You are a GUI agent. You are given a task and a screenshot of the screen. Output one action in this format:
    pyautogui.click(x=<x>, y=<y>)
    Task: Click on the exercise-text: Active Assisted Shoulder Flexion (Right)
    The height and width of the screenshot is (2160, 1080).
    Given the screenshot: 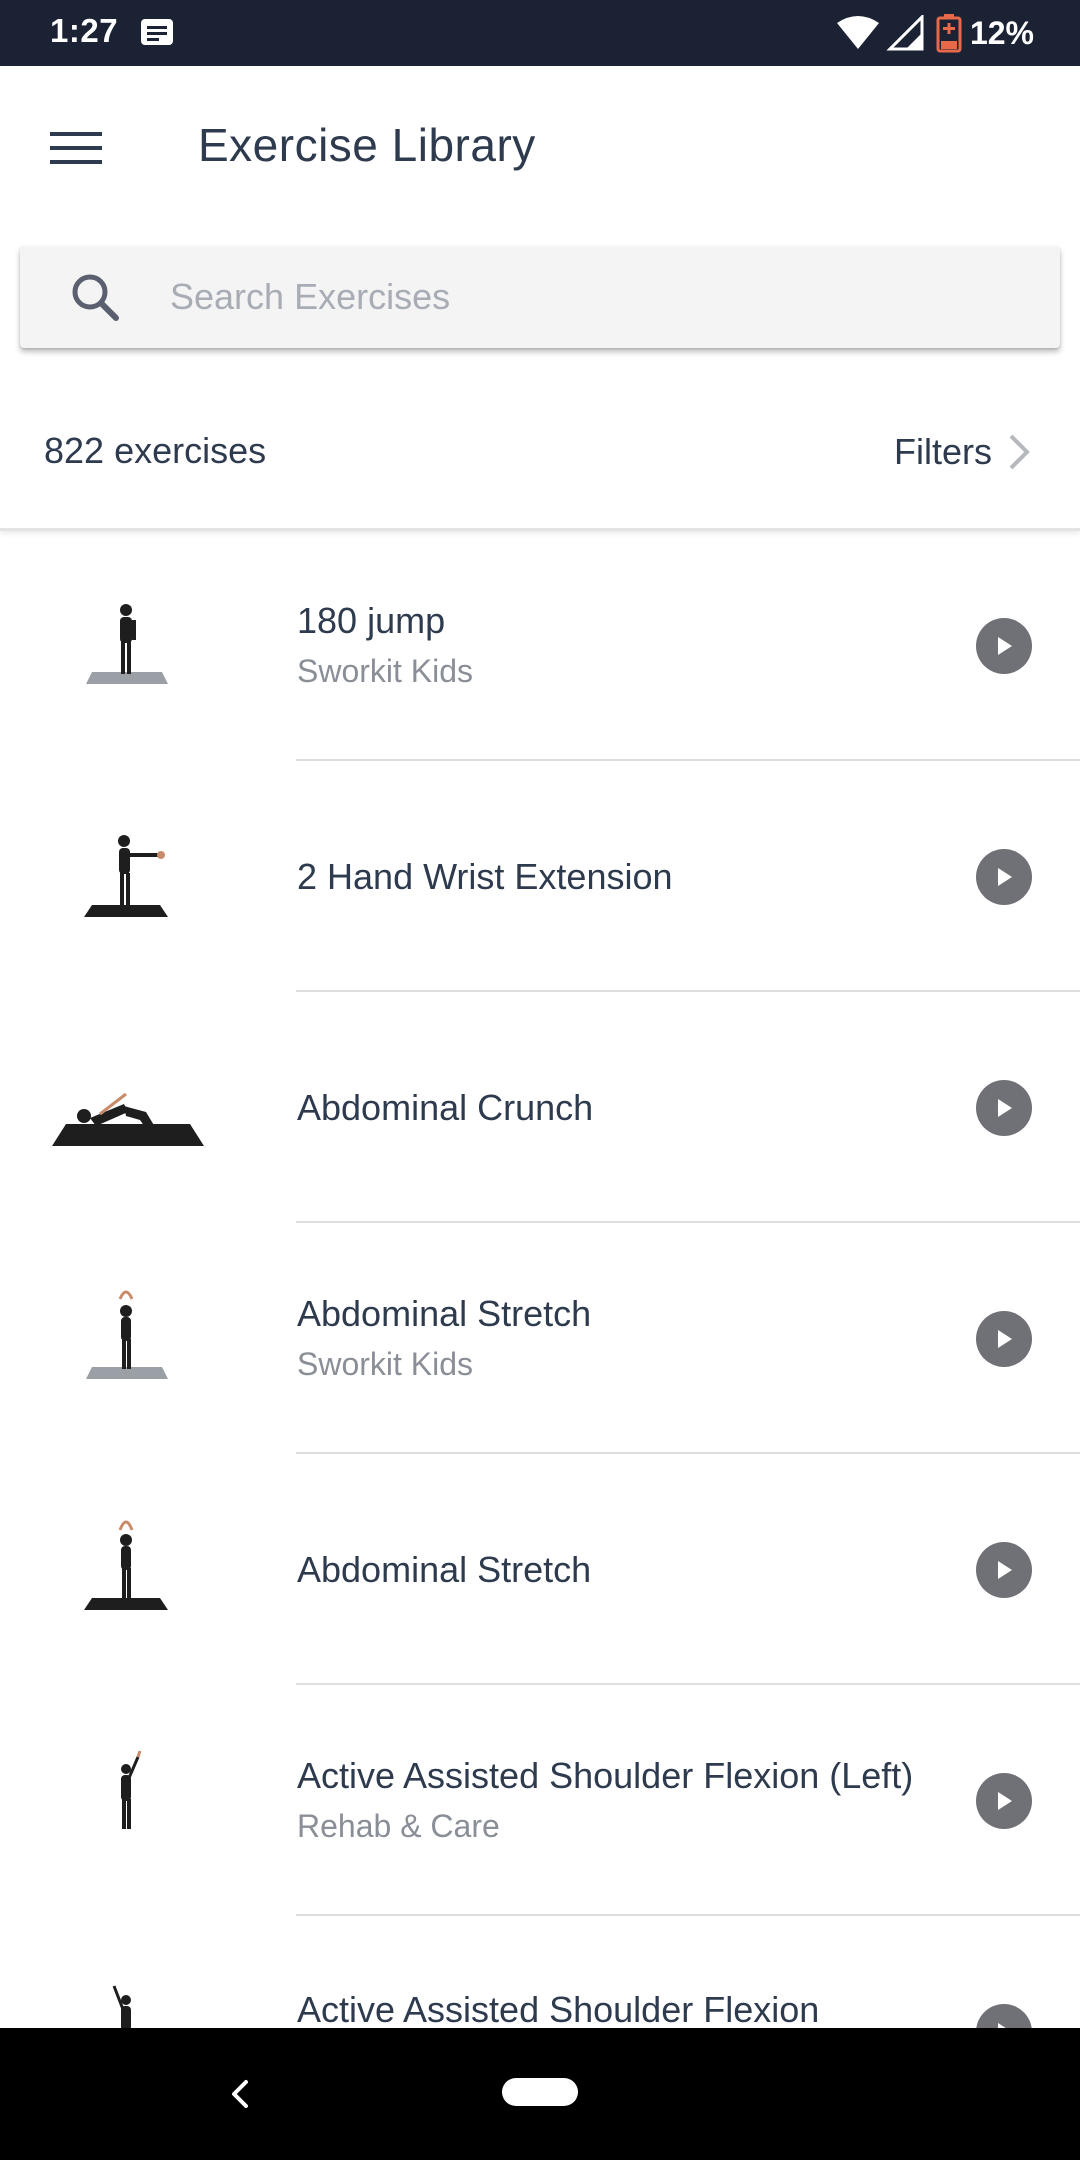 What is the action you would take?
    pyautogui.click(x=607, y=2008)
    